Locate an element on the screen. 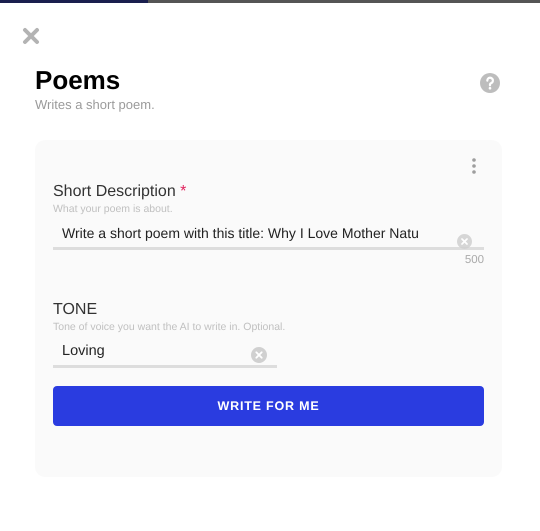 This screenshot has height=531, width=540. field-label: Short Description is located at coordinates (114, 191).